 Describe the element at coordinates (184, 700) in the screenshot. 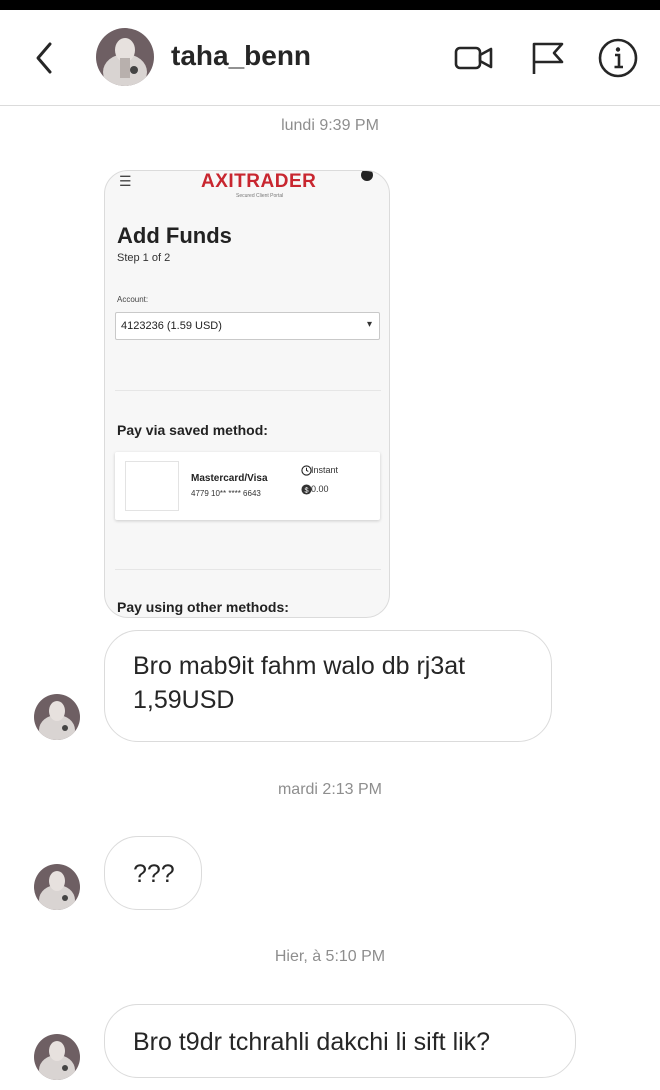

I see `message-text-line: 1,59USD` at that location.